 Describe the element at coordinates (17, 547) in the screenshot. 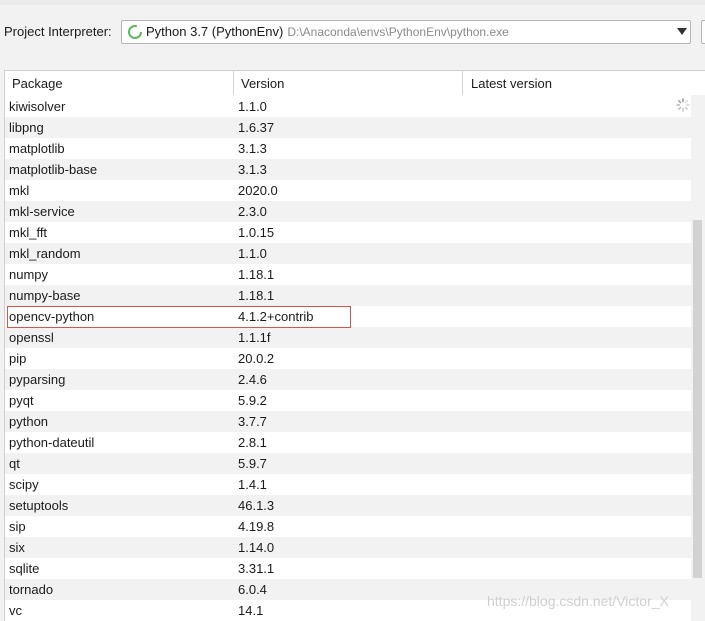

I see `package-name: six` at that location.